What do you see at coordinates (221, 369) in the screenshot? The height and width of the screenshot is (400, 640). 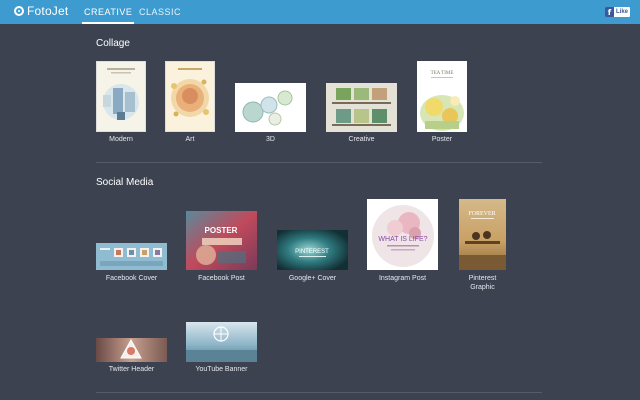 I see `template-label-youtube-banner: YouTube Banner` at bounding box center [221, 369].